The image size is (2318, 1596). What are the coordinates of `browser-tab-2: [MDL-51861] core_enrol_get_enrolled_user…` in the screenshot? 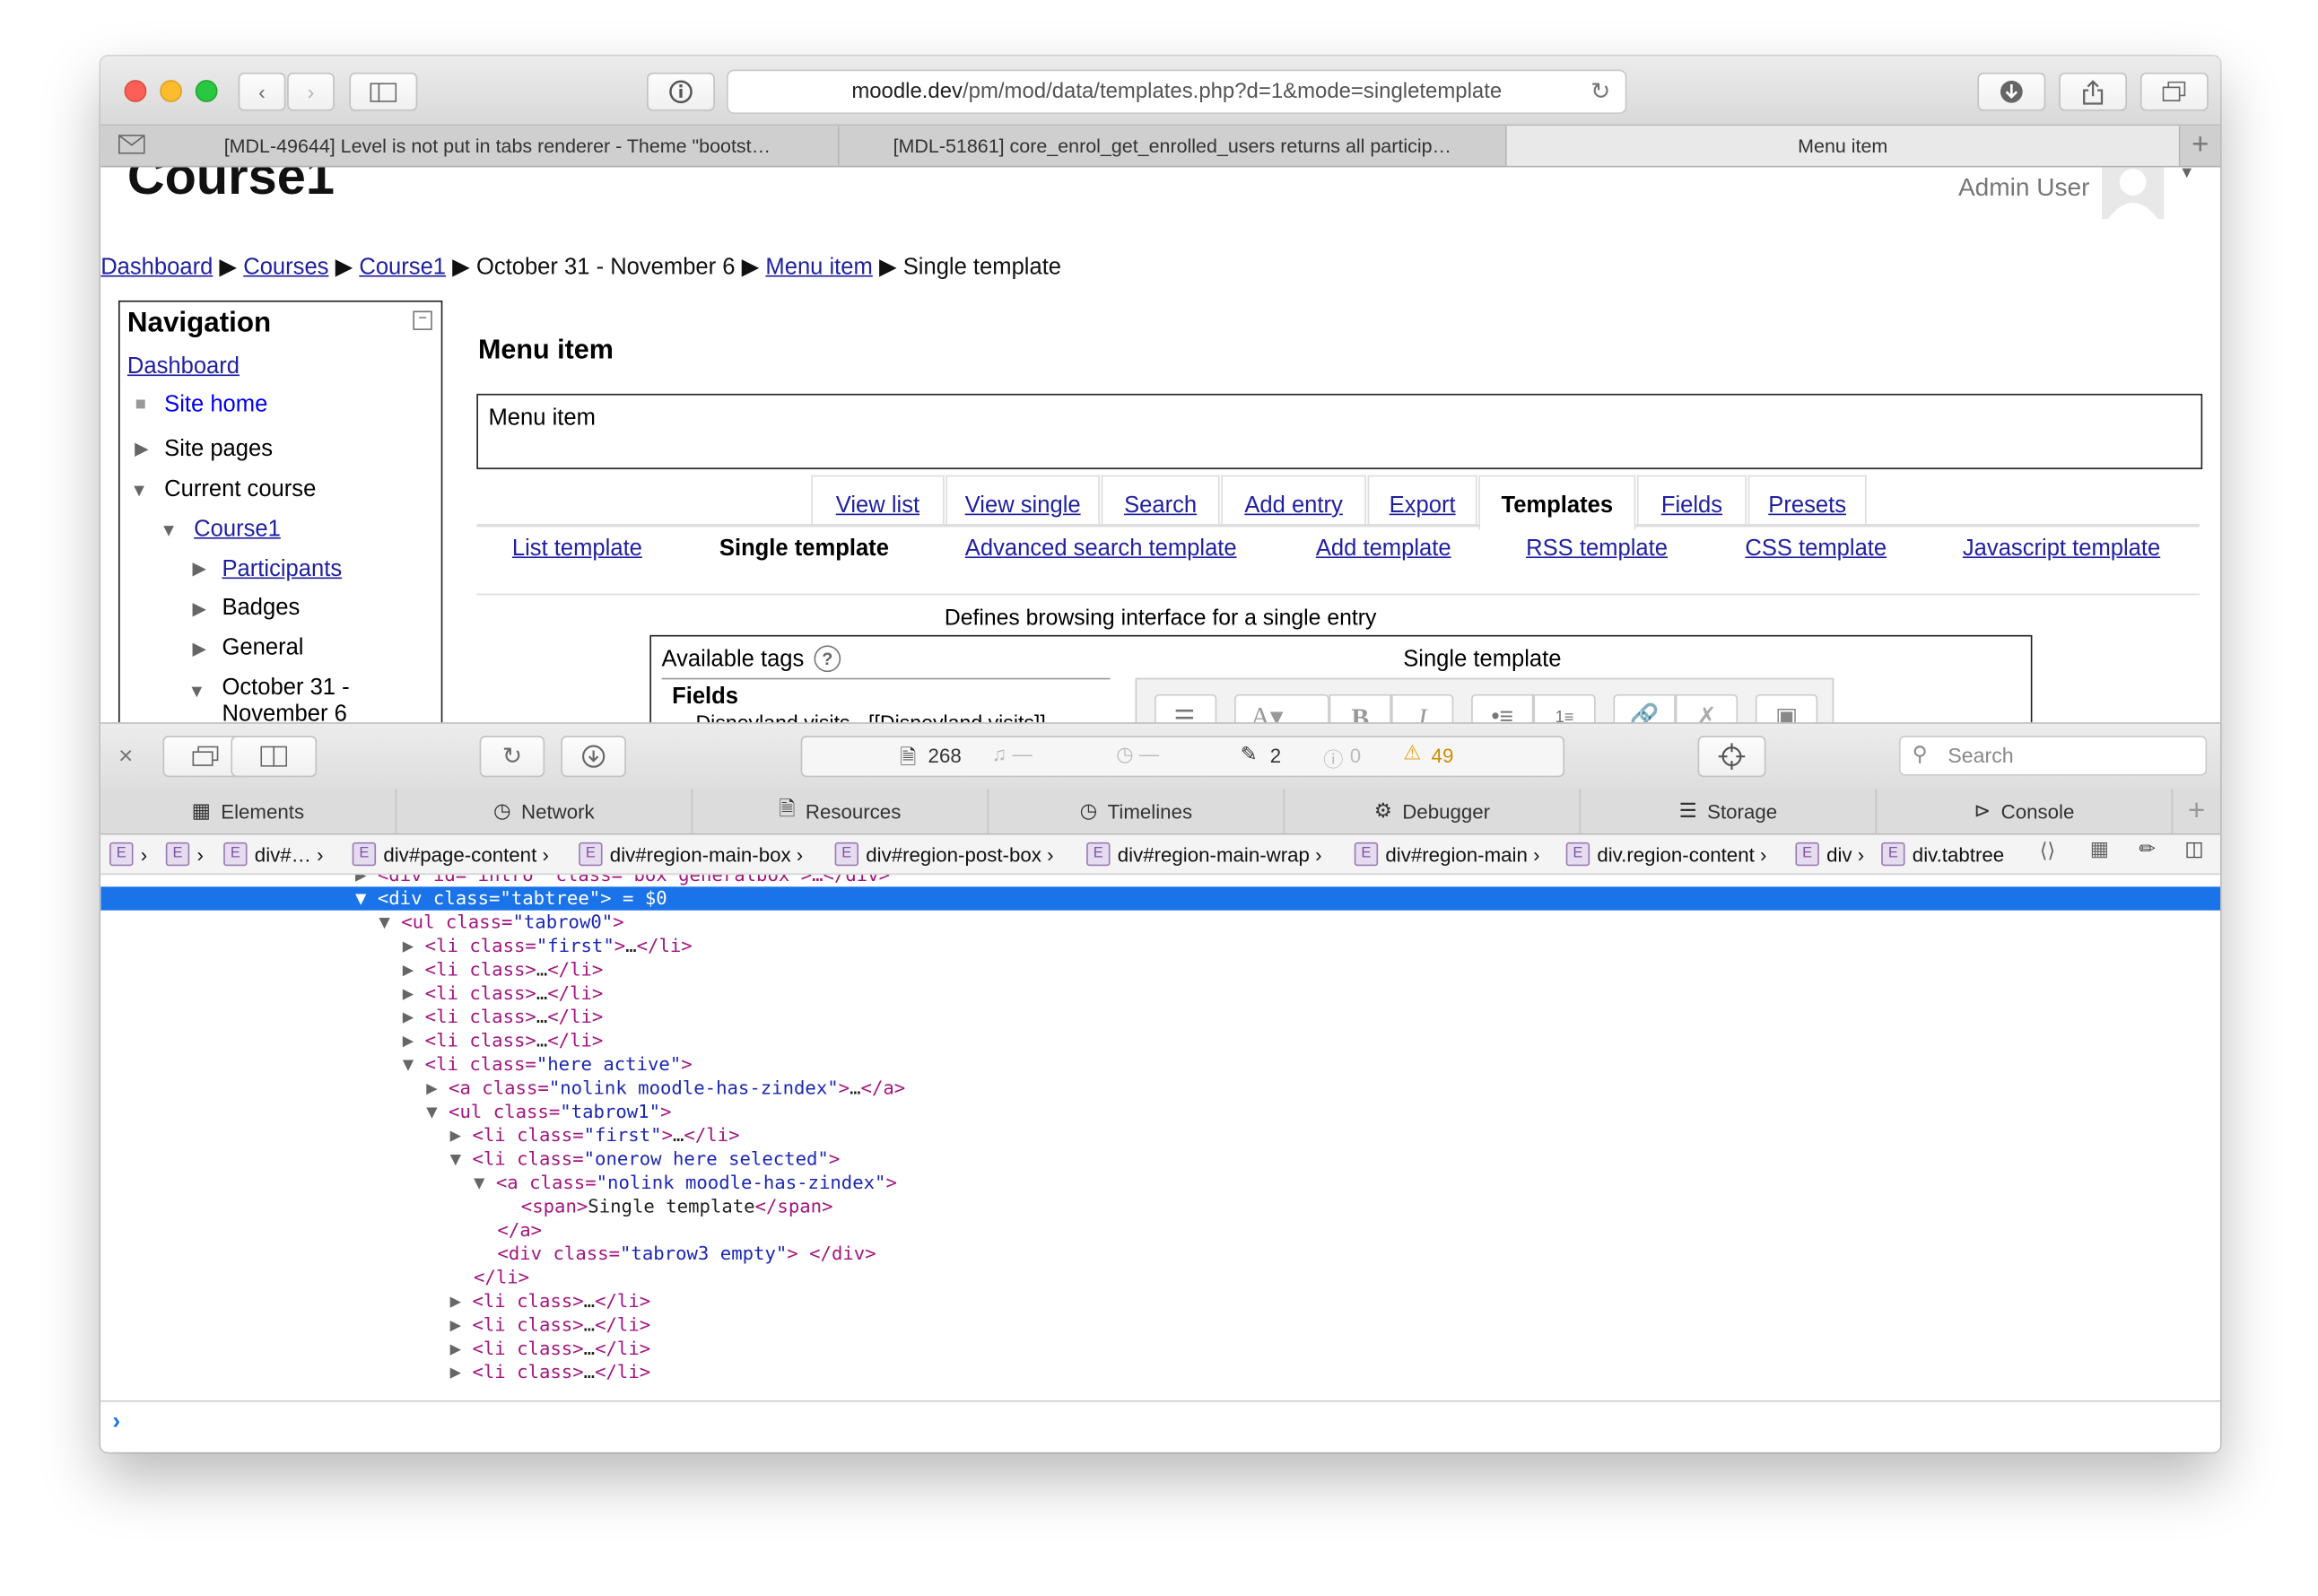 It's located at (1173, 146).